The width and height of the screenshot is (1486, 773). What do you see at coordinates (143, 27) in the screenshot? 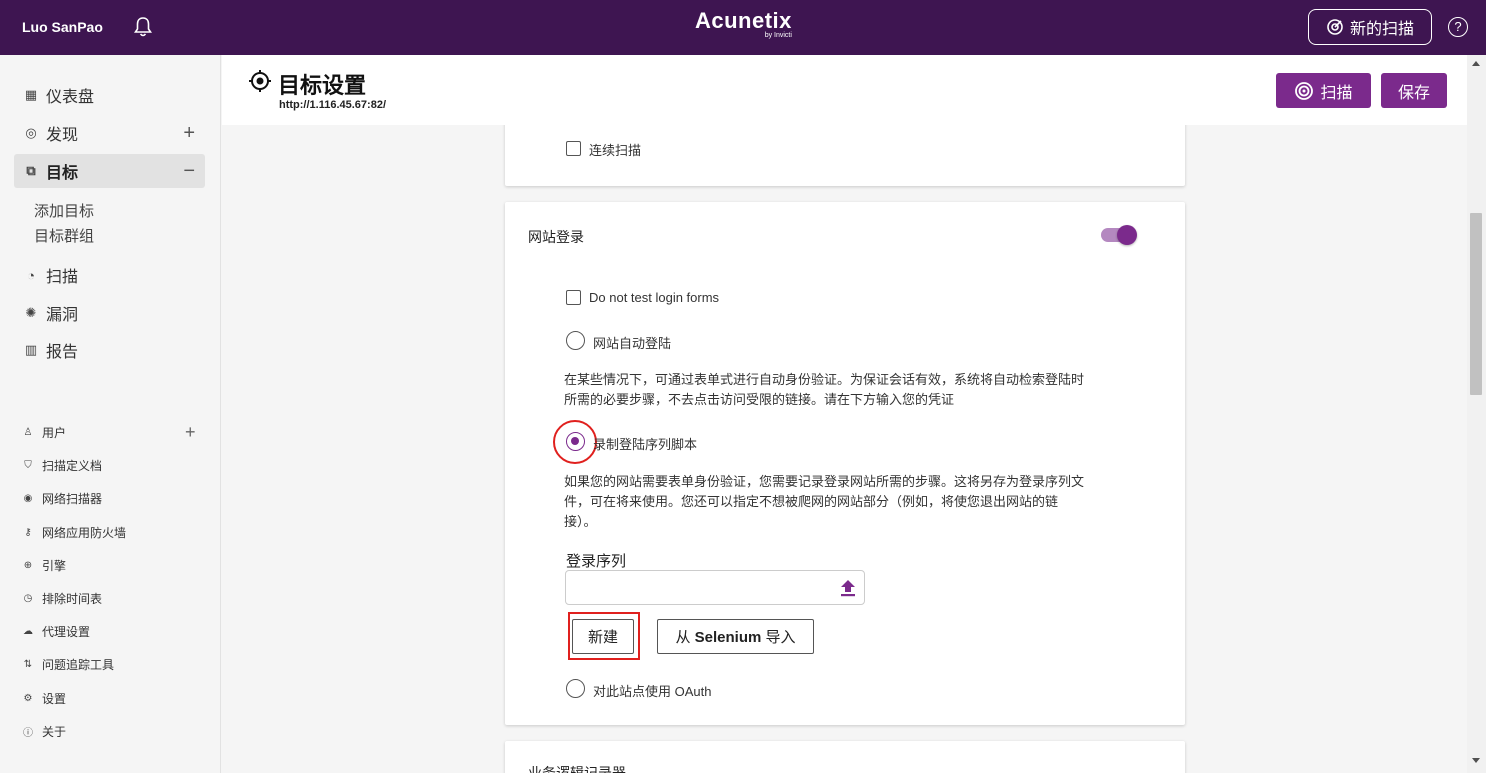
I see `bell-icon` at bounding box center [143, 27].